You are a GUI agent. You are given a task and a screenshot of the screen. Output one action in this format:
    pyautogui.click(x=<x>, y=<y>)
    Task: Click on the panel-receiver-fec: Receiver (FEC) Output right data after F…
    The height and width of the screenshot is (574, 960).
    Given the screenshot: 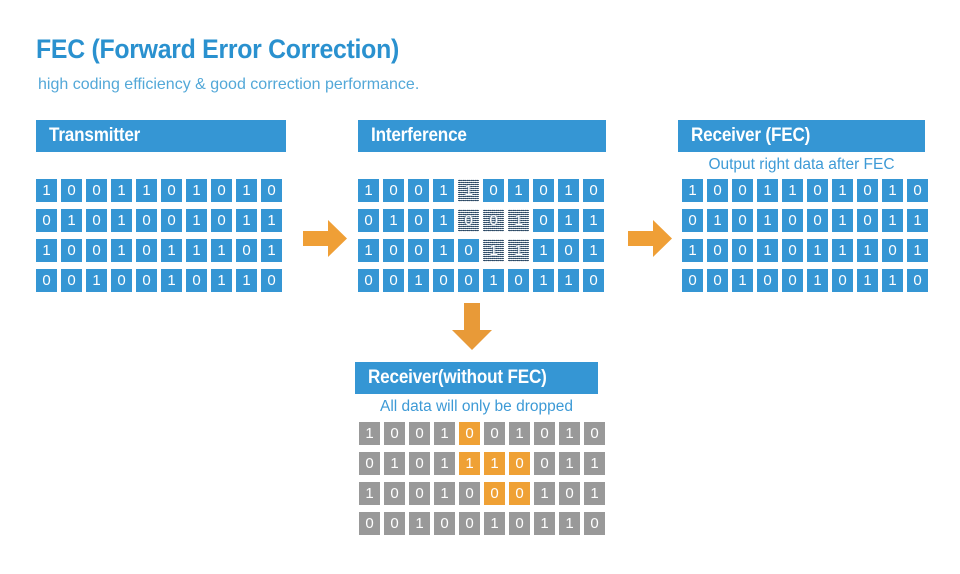 What is the action you would take?
    pyautogui.click(x=803, y=206)
    